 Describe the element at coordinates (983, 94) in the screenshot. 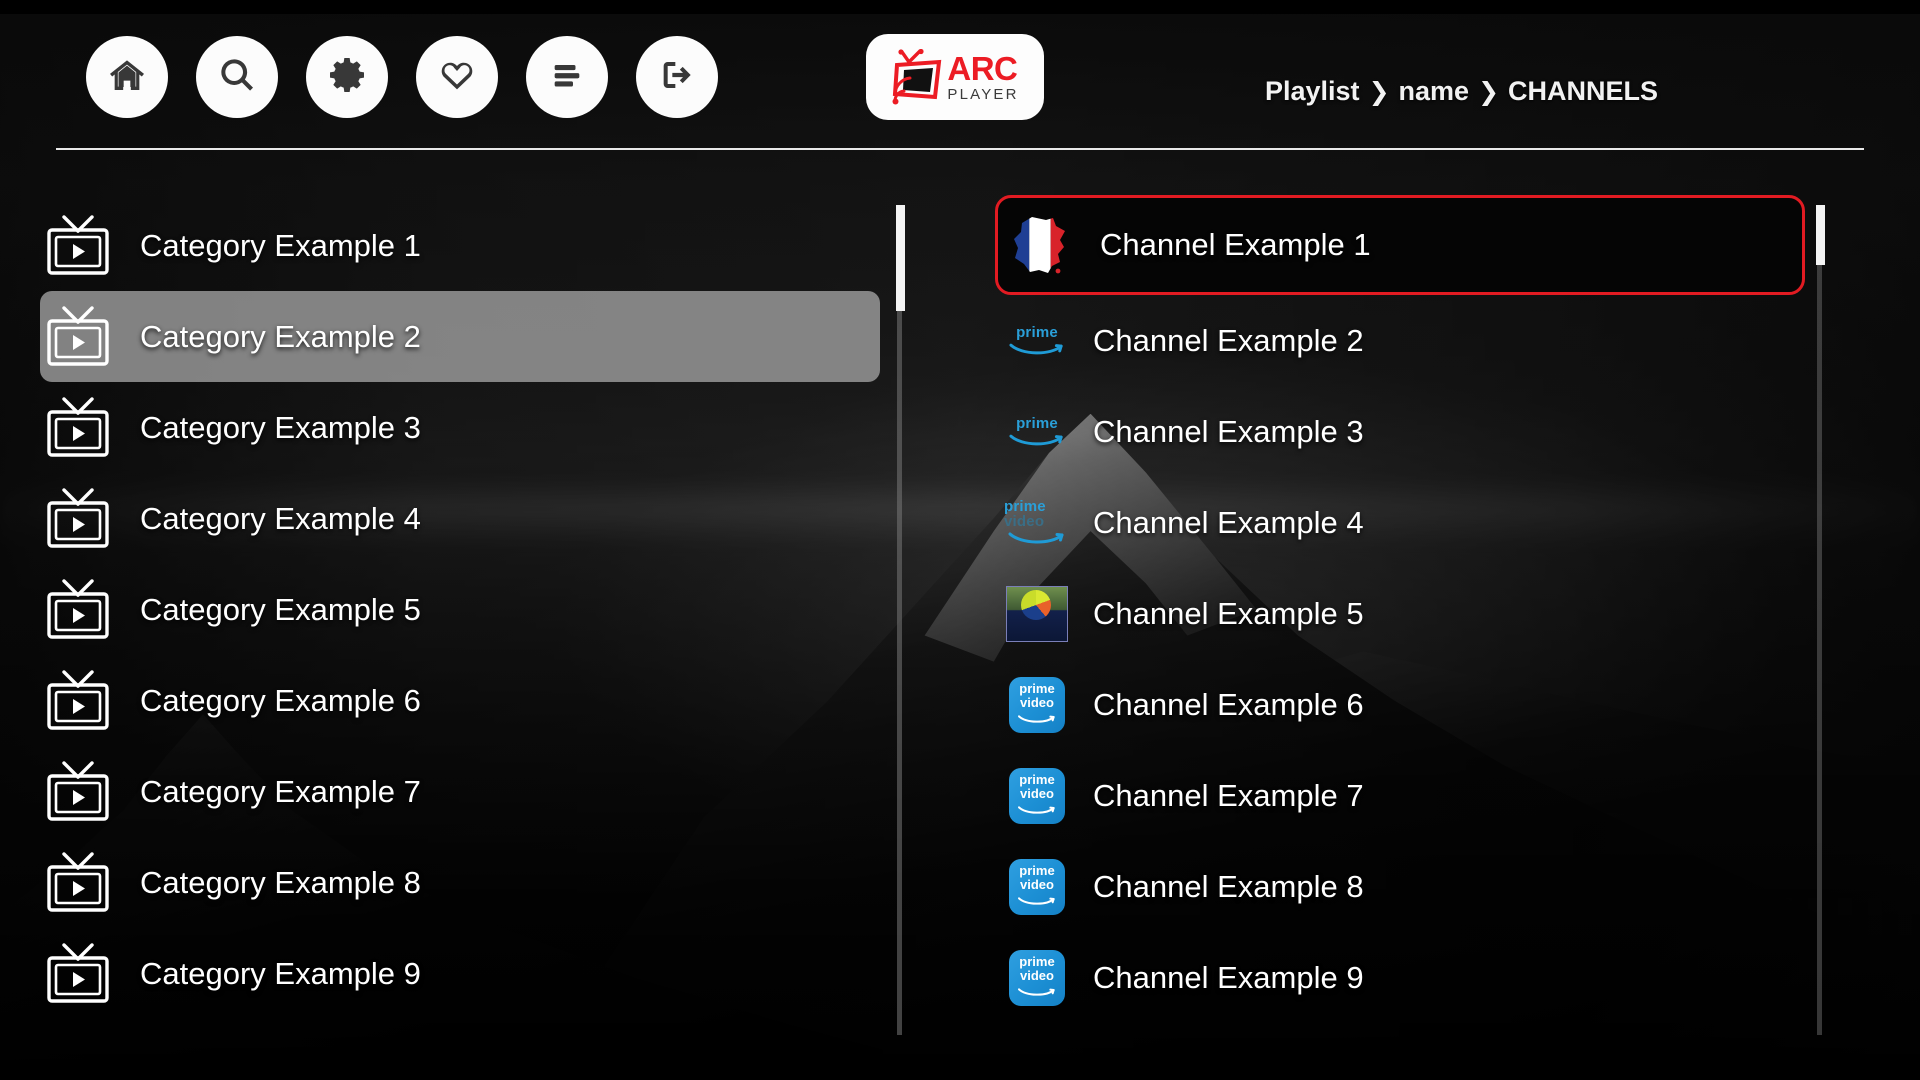

I see `logo-subtitle: PLAYER` at that location.